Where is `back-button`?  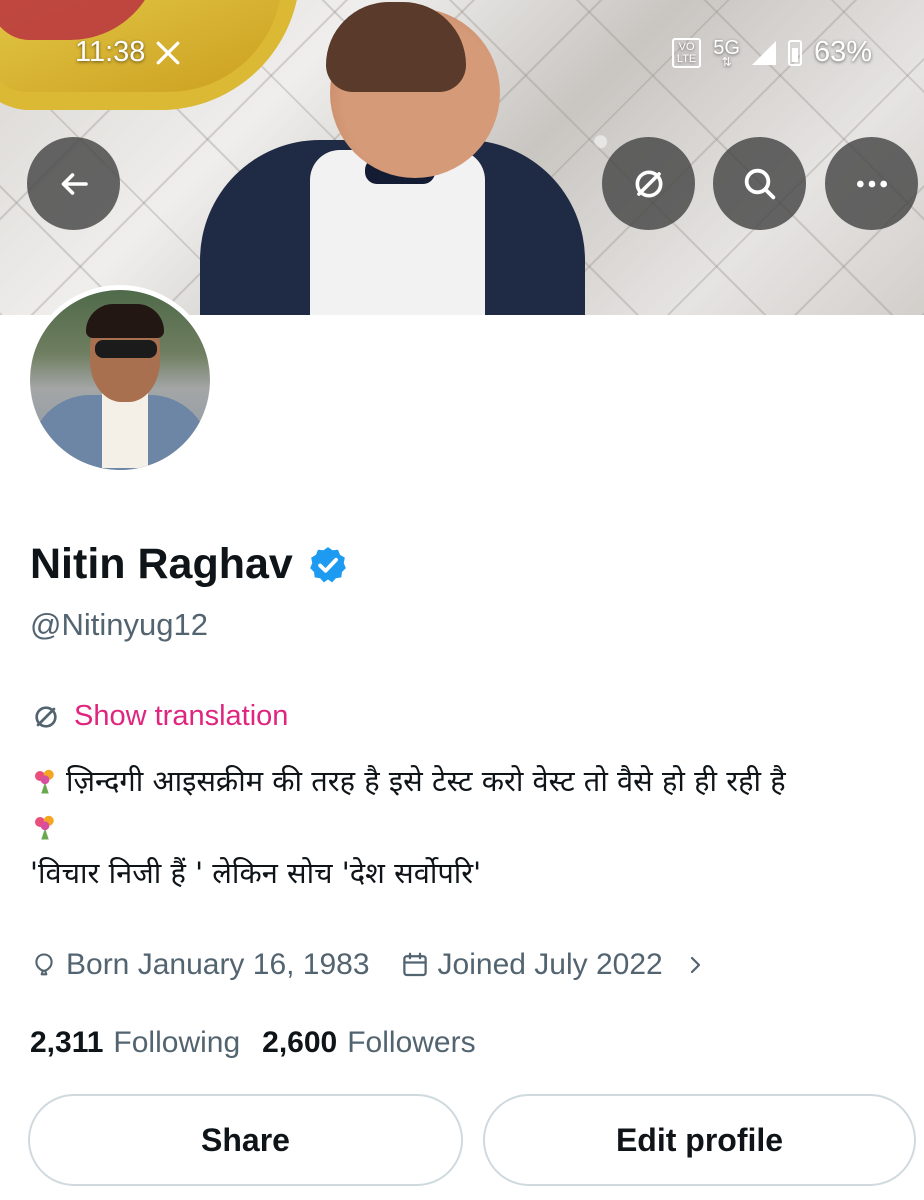 back-button is located at coordinates (73, 183).